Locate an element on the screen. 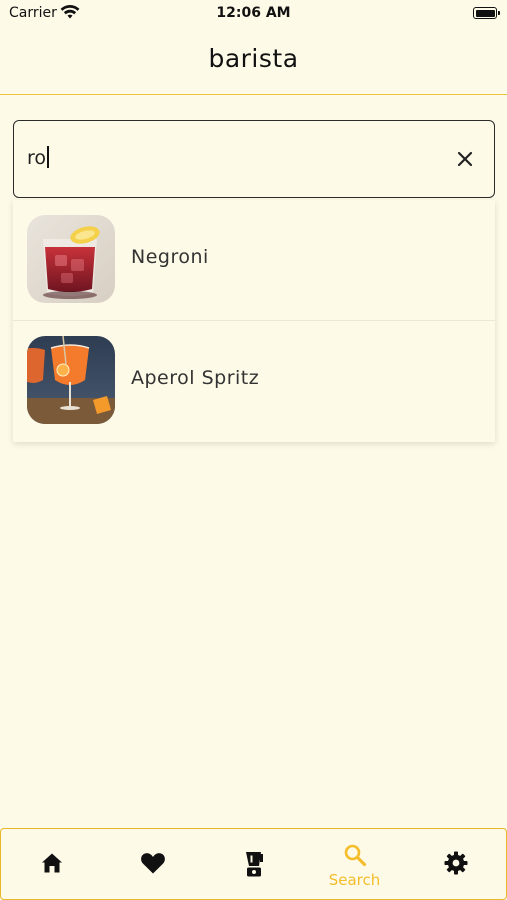  aperol-spritz-thumbnail is located at coordinates (71, 380).